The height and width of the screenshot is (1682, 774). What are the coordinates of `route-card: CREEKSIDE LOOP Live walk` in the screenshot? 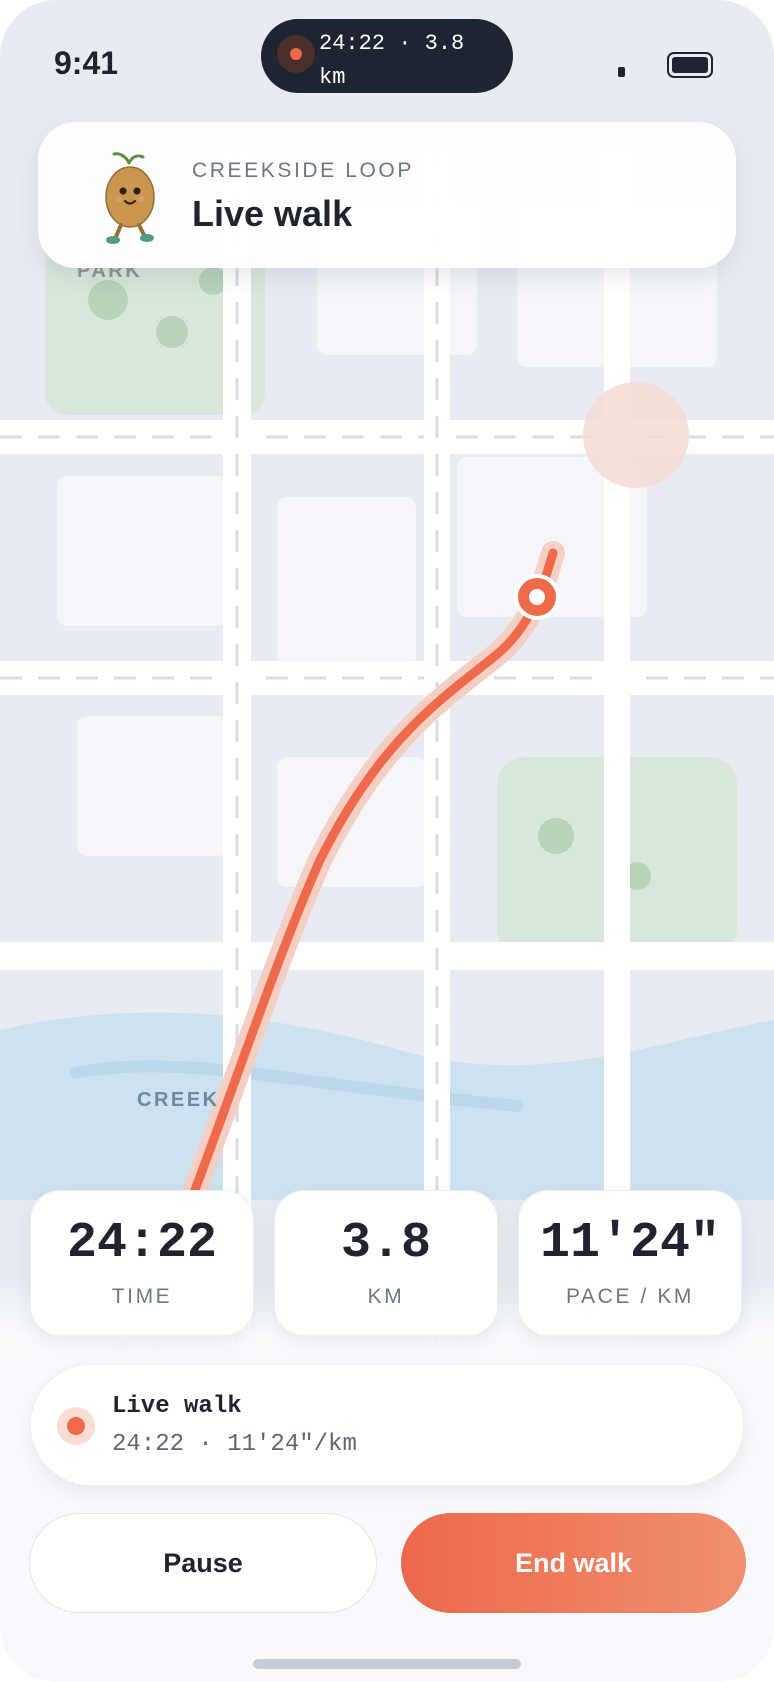 It's located at (387, 195).